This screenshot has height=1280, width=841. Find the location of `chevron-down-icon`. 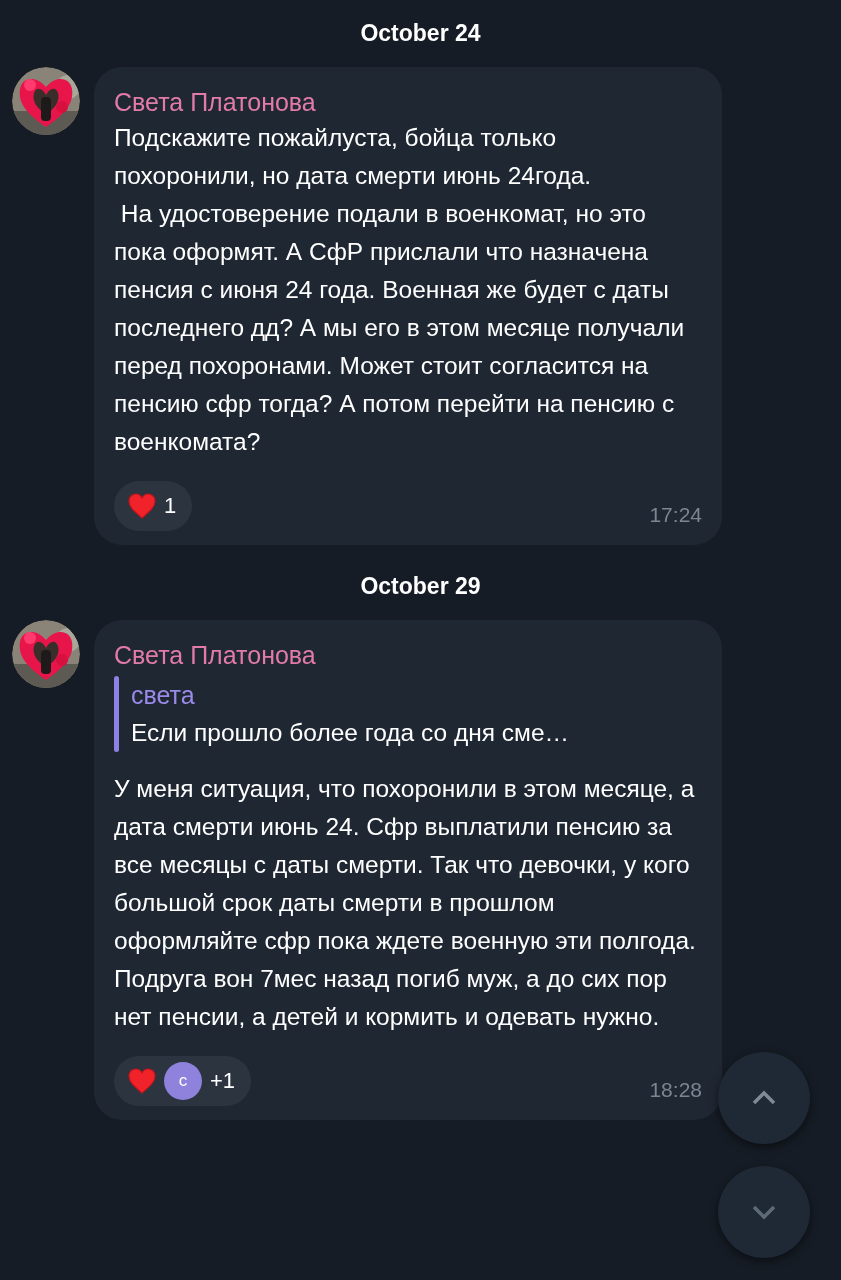

chevron-down-icon is located at coordinates (764, 1212).